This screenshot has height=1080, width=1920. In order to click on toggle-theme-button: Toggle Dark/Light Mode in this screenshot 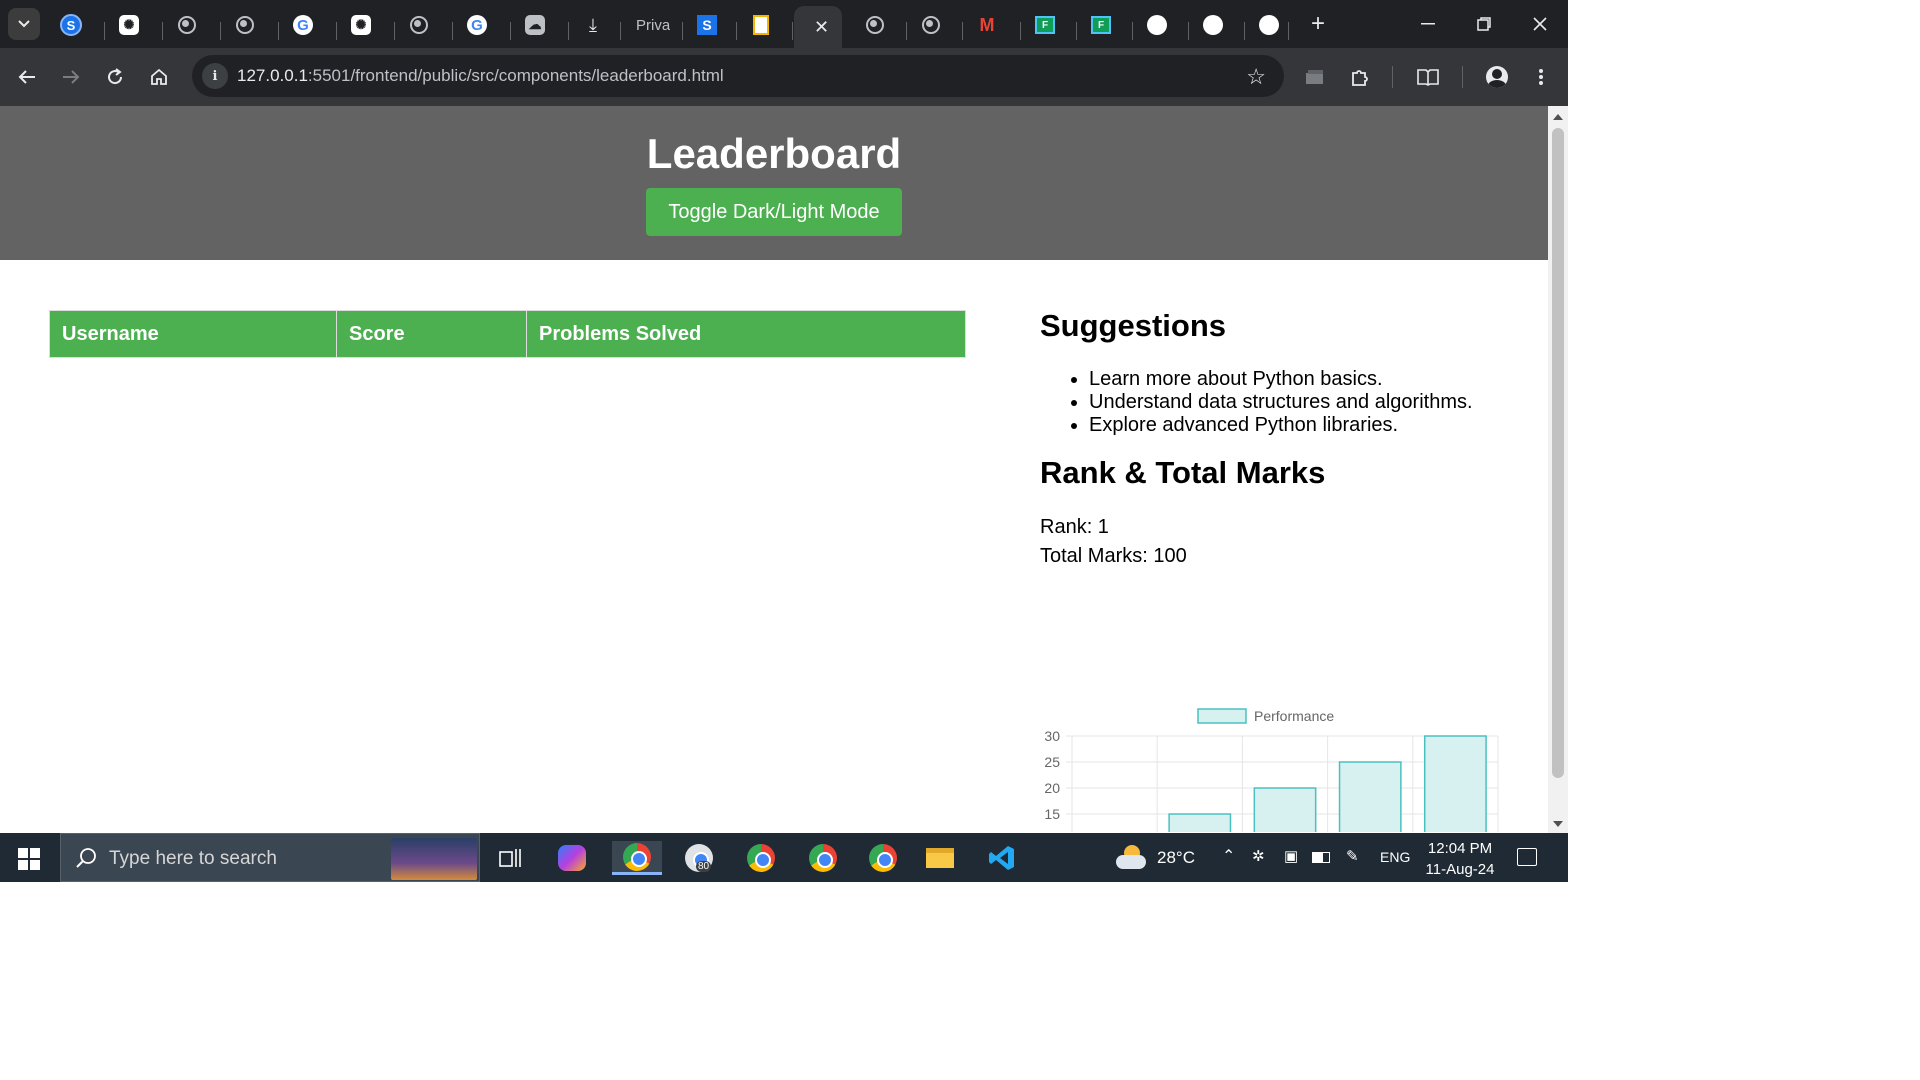, I will do `click(774, 212)`.